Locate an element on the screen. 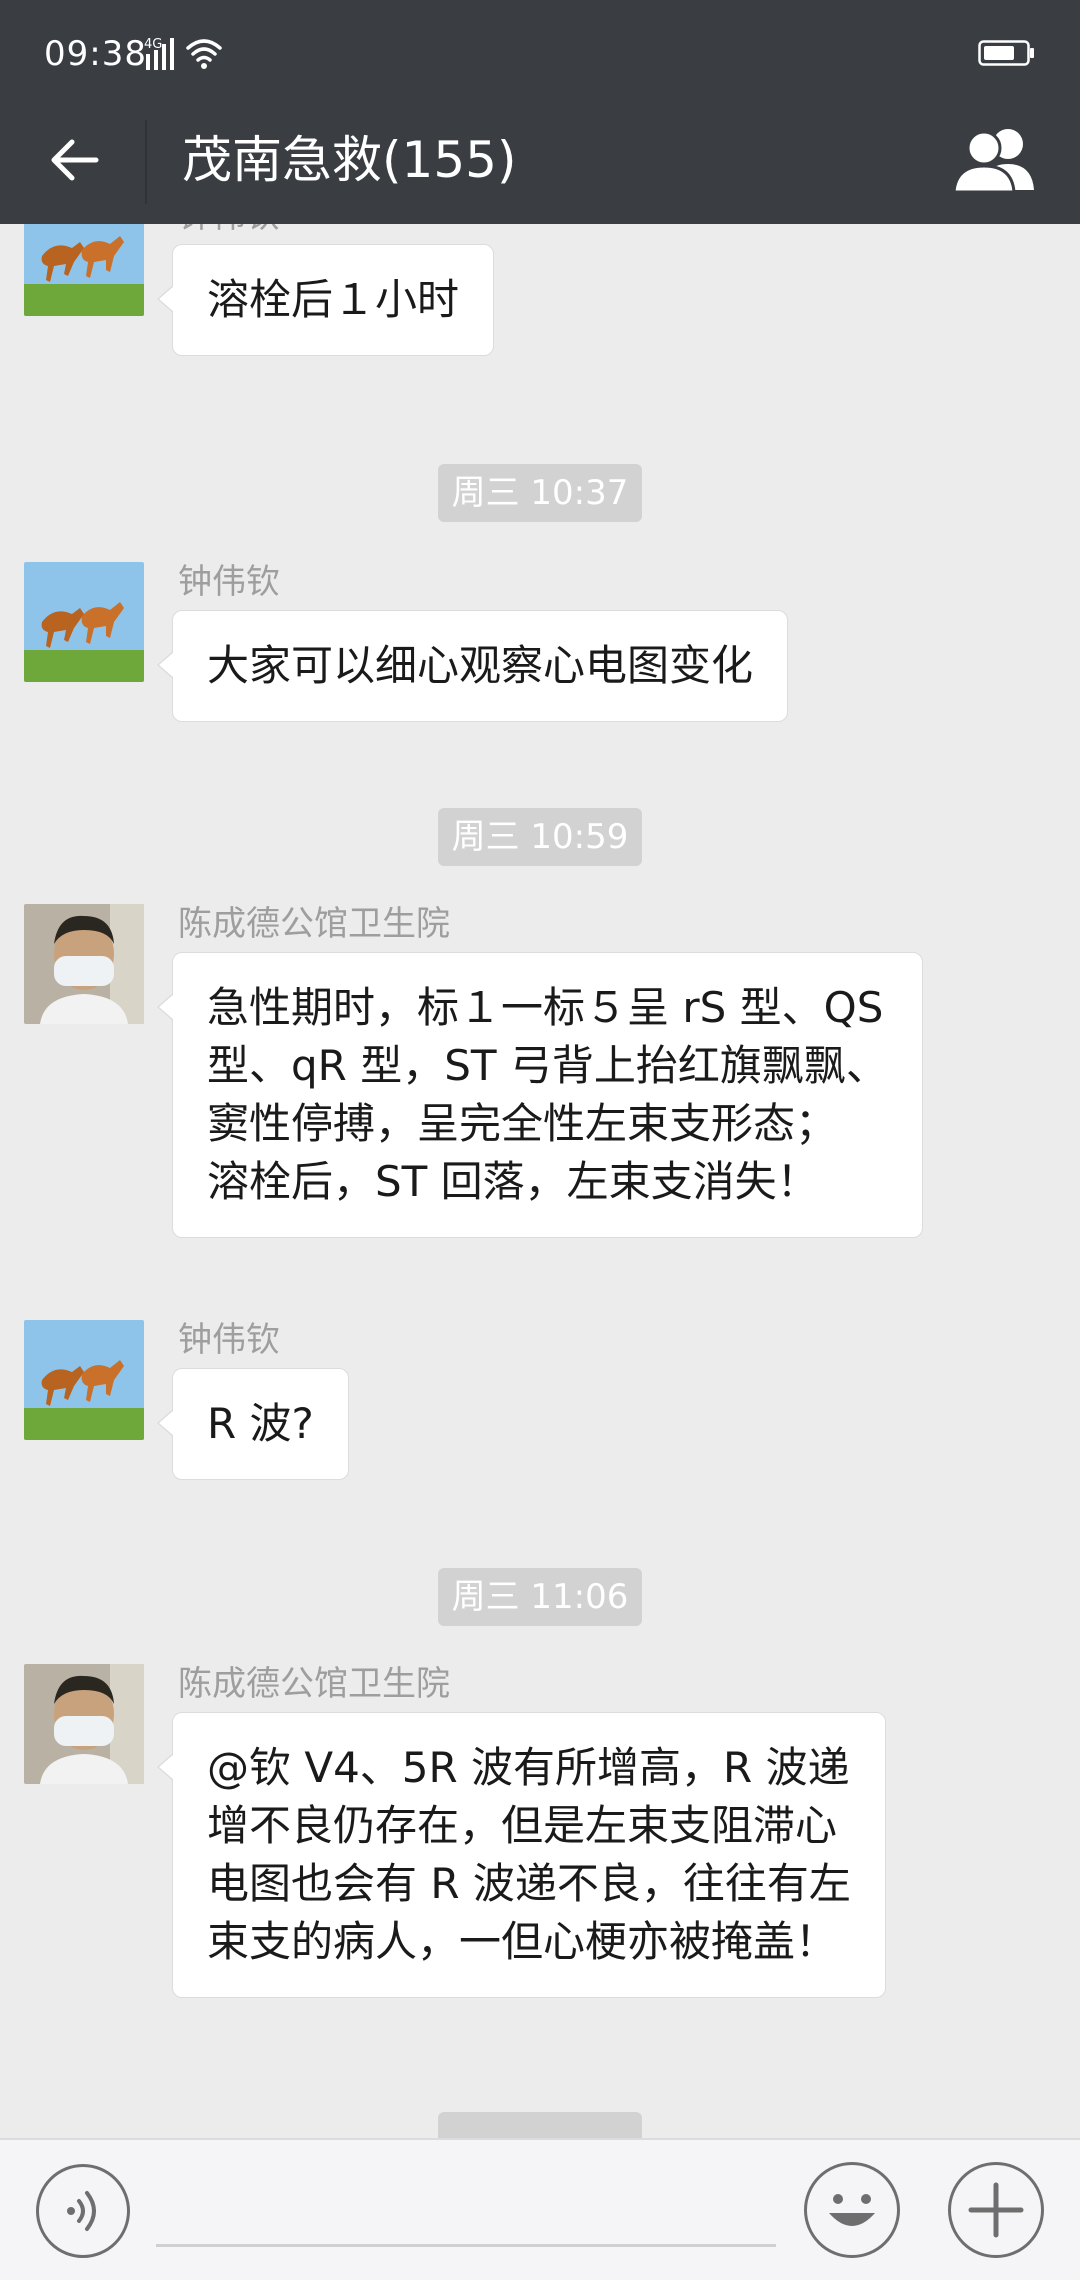 This screenshot has width=1080, height=2280. message-text-line: @钦 V4、5R 波有所增高，R 波递 is located at coordinates (528, 1767).